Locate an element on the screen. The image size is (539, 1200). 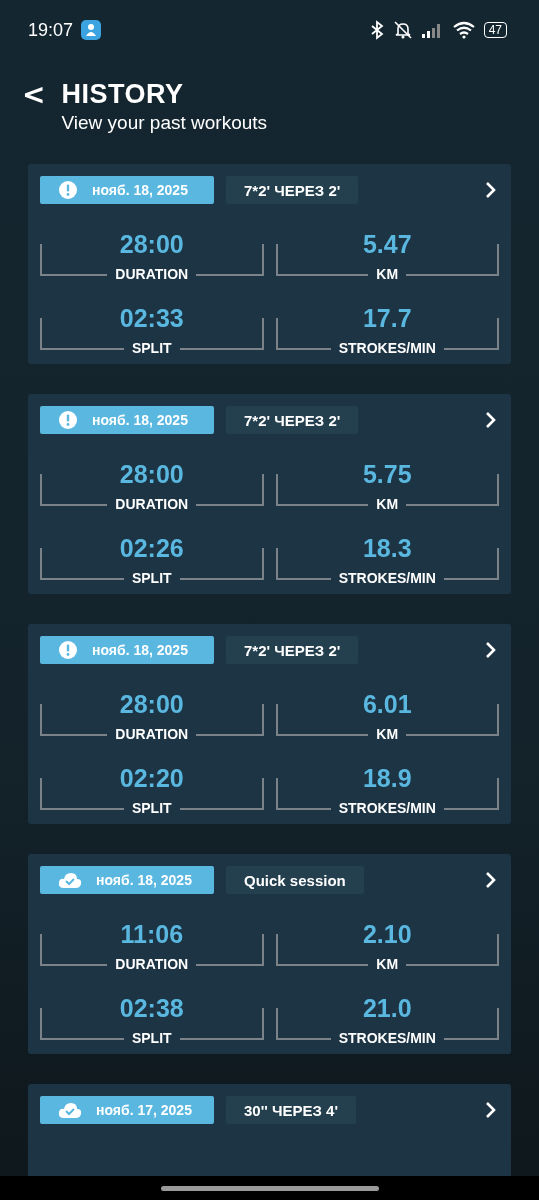
workout-name: 30'' ЧЕРЕЗ 4' is located at coordinates (291, 1110).